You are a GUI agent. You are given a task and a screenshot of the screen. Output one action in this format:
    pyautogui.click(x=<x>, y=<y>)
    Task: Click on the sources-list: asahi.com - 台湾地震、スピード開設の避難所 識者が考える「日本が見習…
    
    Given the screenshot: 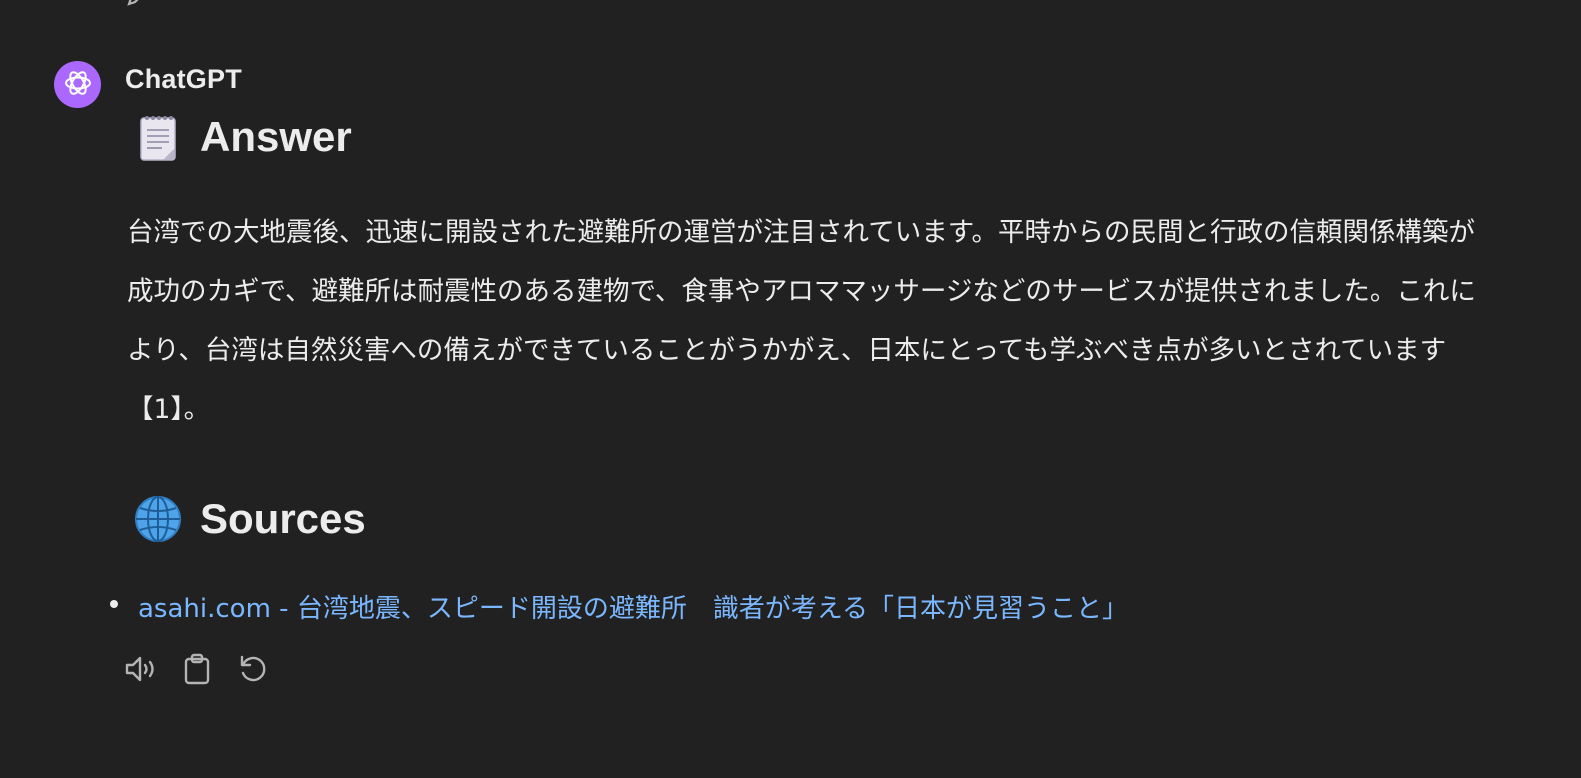 What is the action you would take?
    pyautogui.click(x=619, y=609)
    